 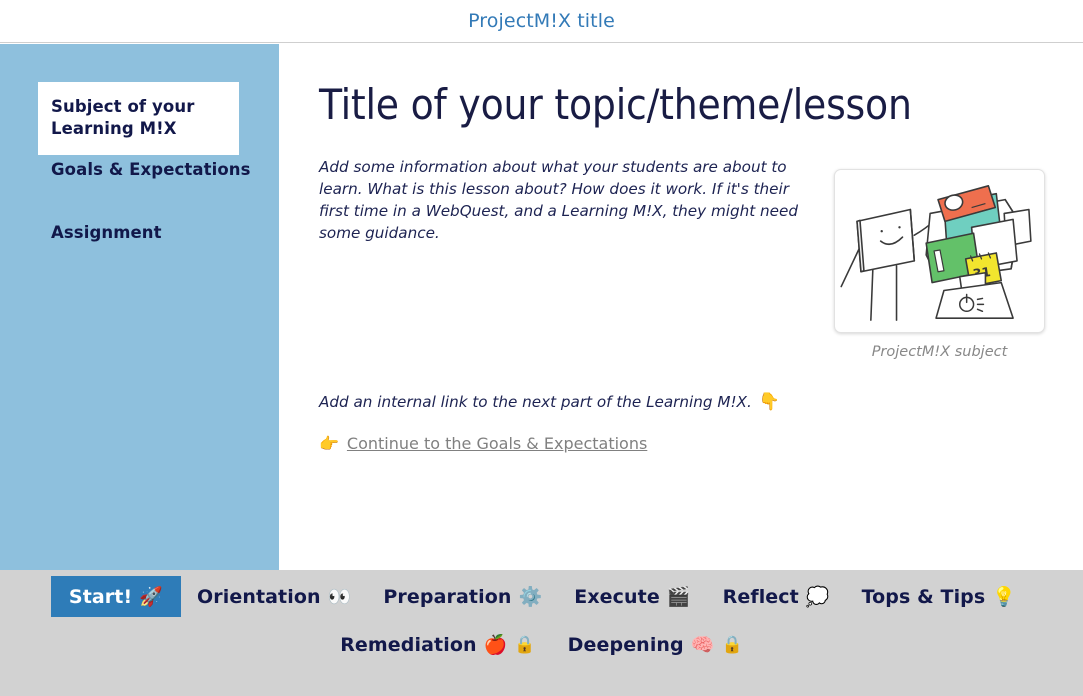 What do you see at coordinates (329, 443) in the screenshot?
I see `pointing-right-icon: 👉` at bounding box center [329, 443].